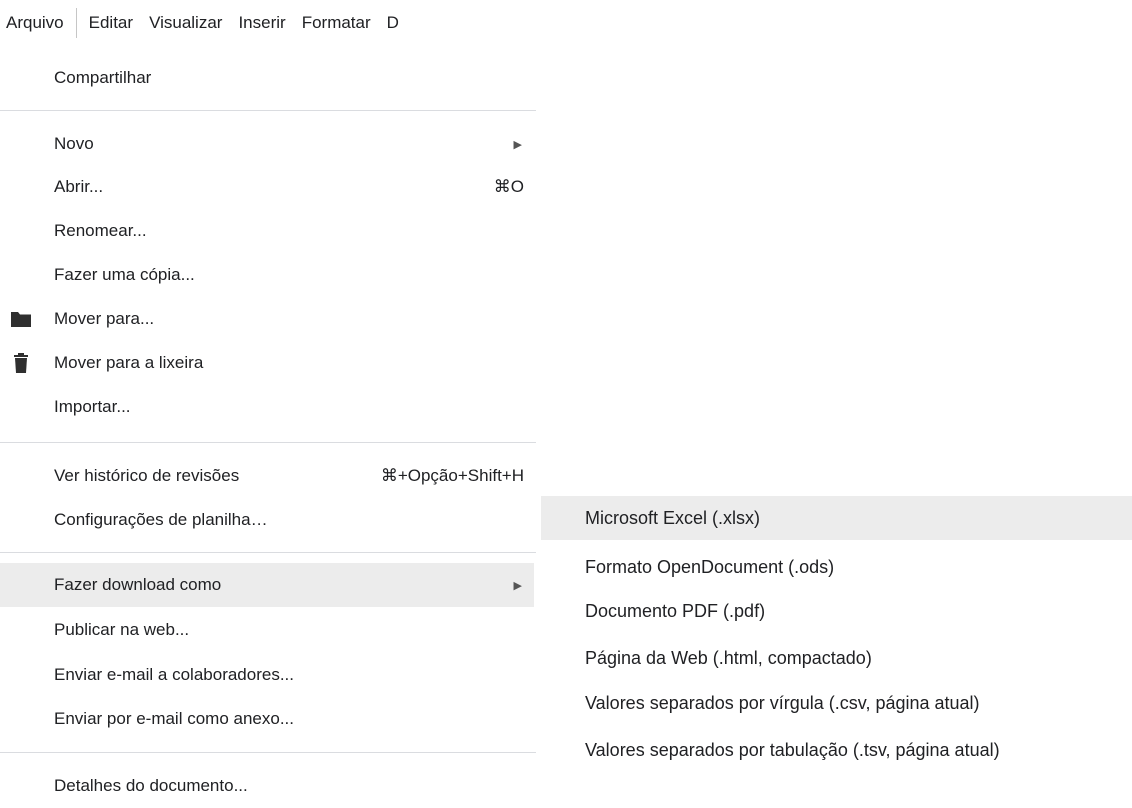  Describe the element at coordinates (267, 144) in the screenshot. I see `menu-item-new: Novo ▶` at that location.